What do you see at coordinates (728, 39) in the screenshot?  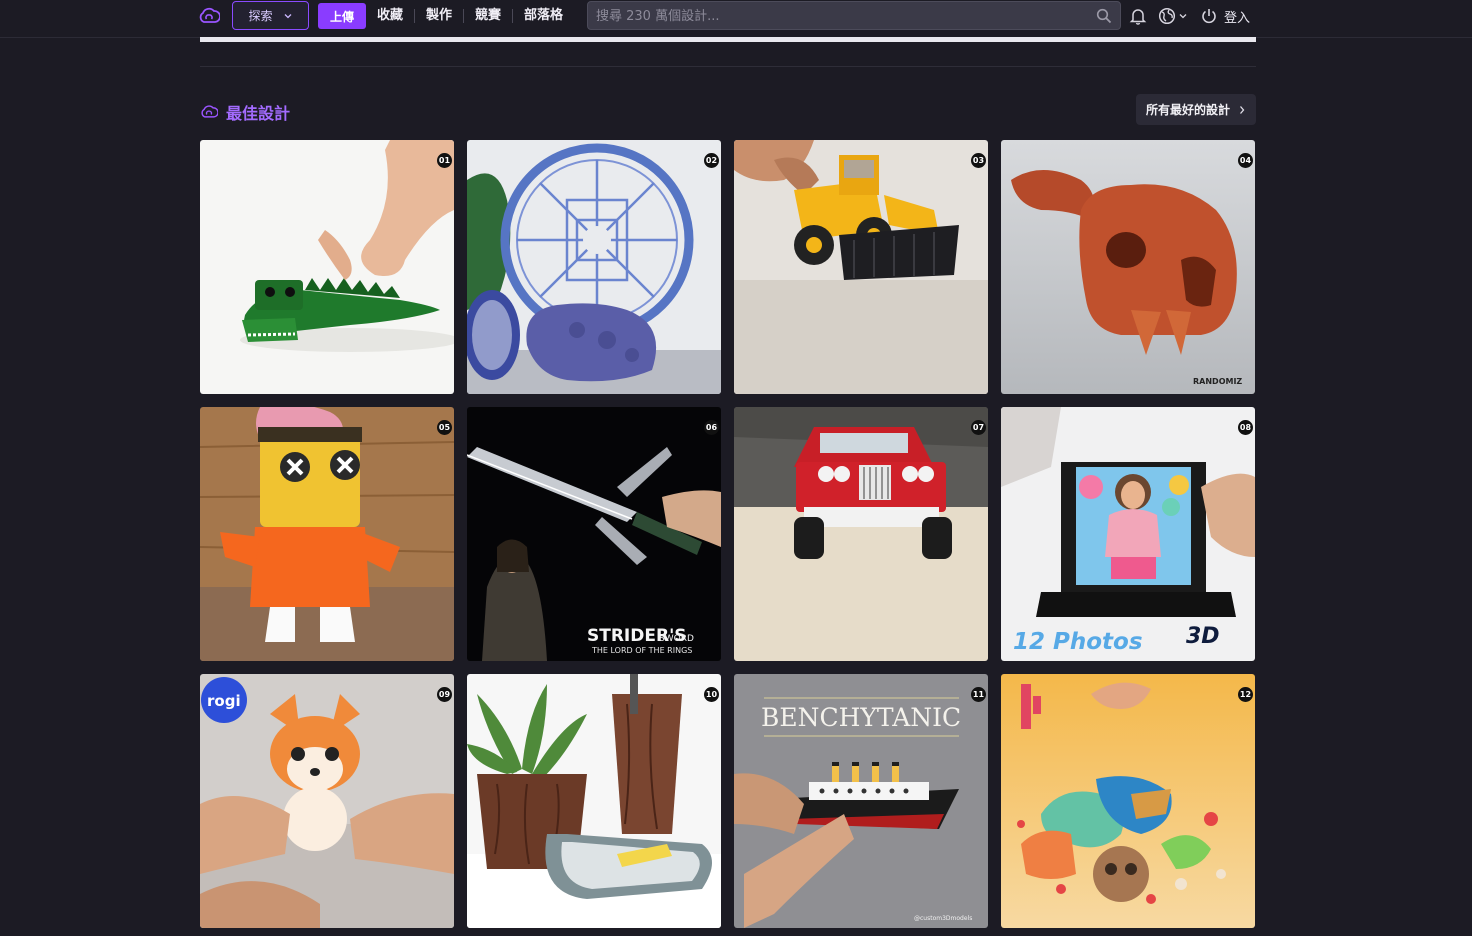 I see `previous-section-bottom-edge` at bounding box center [728, 39].